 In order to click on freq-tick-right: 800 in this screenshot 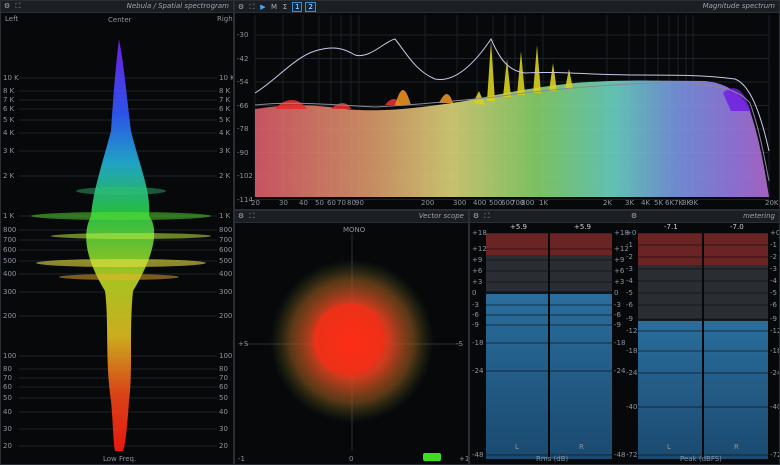, I will do `click(226, 230)`.